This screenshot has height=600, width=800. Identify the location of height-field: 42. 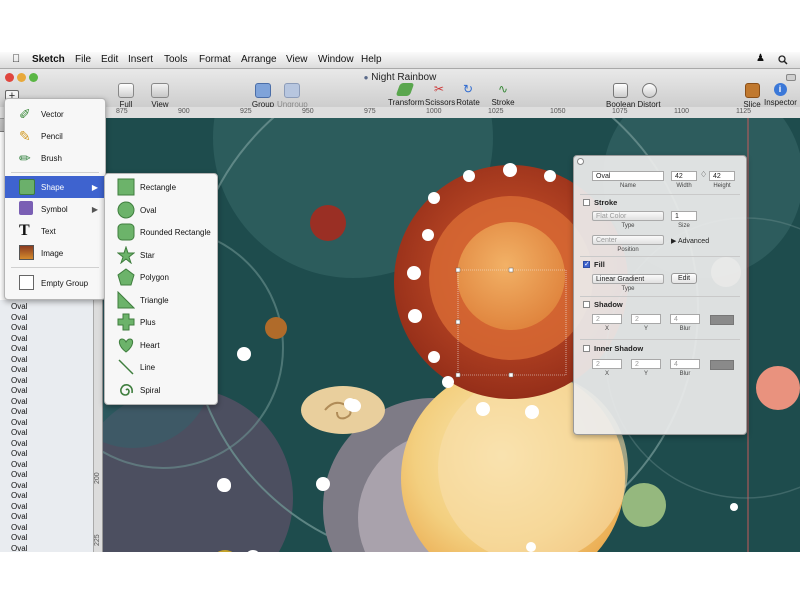
(722, 176).